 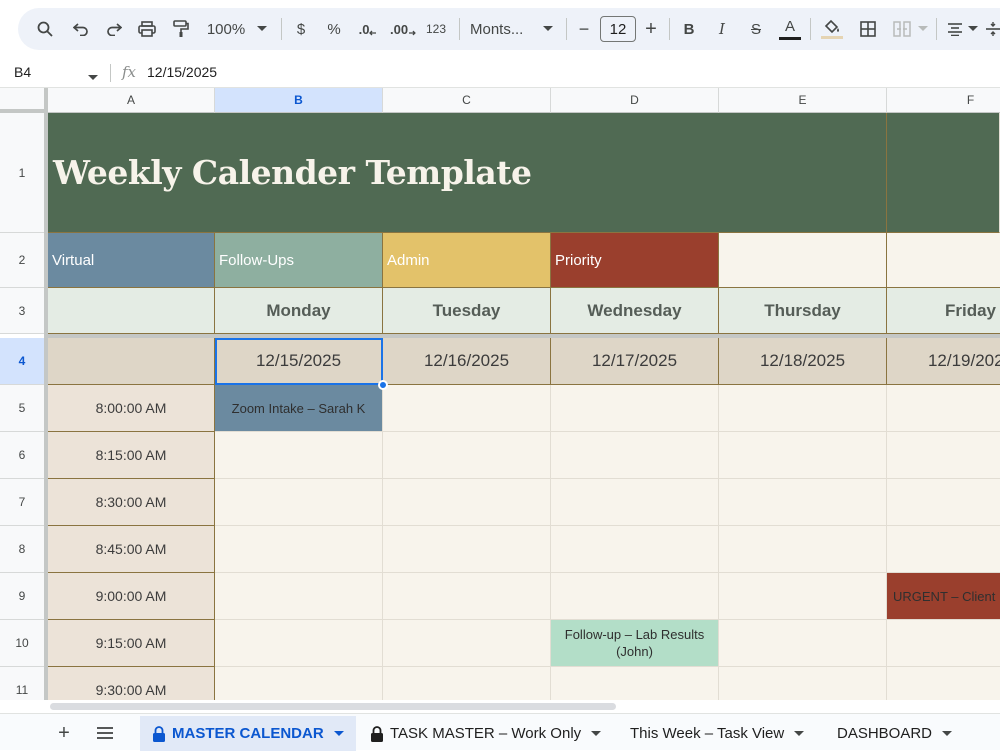 What do you see at coordinates (803, 260) in the screenshot?
I see `cell-e2` at bounding box center [803, 260].